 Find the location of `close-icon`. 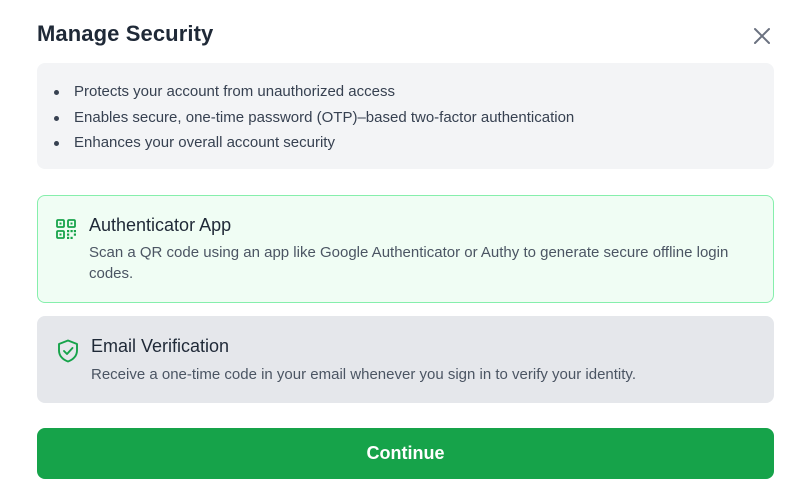

close-icon is located at coordinates (762, 36).